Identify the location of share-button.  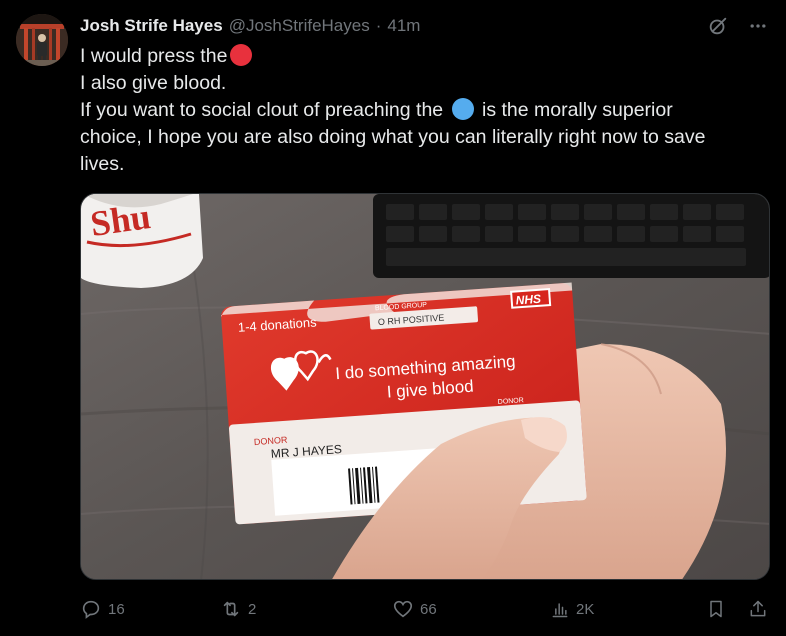
(758, 609).